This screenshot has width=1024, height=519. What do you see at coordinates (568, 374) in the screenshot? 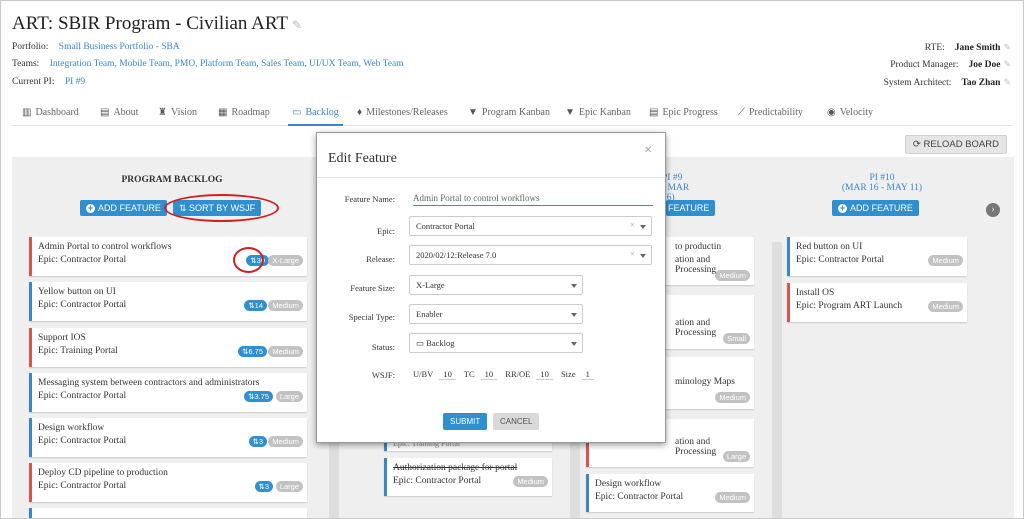
I see `size-label: Size` at bounding box center [568, 374].